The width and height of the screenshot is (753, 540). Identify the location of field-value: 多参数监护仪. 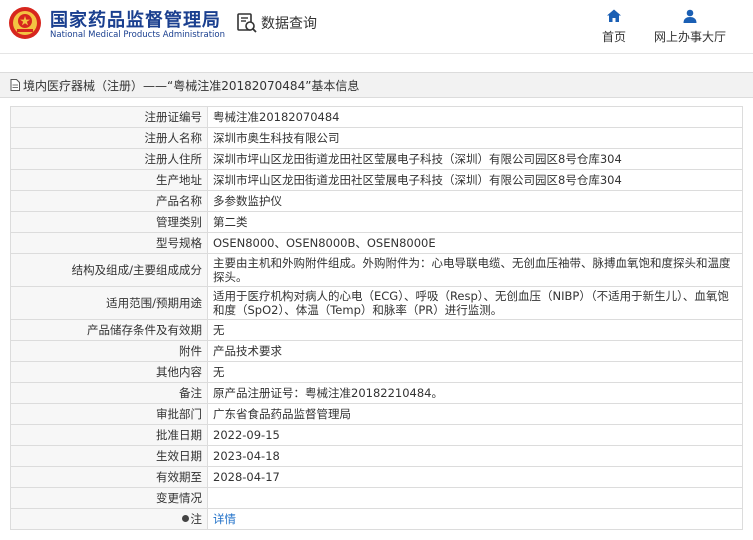
(475, 201).